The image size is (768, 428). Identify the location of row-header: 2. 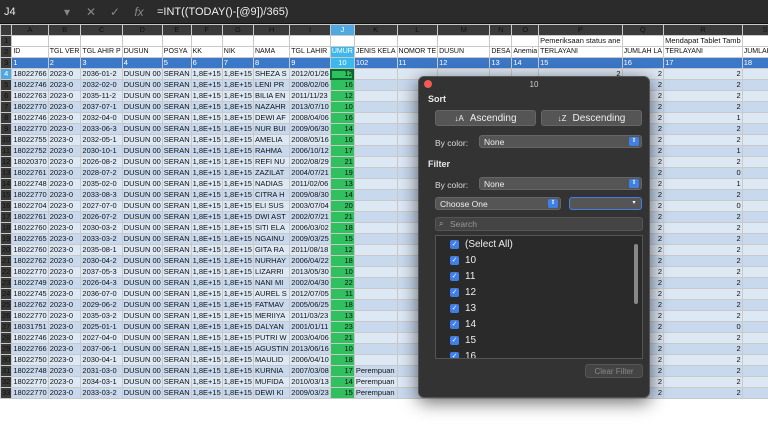
(6, 52).